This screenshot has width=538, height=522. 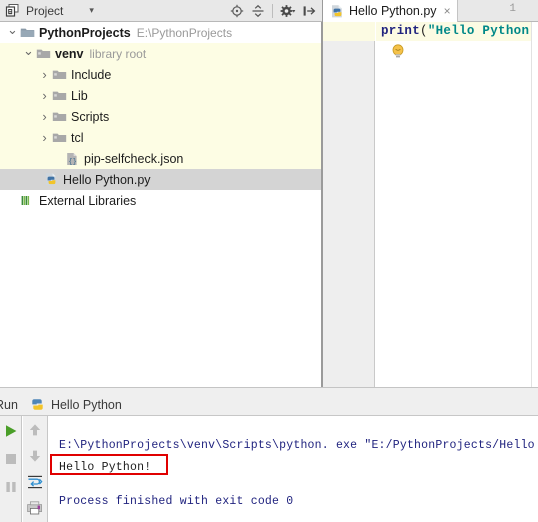 I want to click on console-output-line: Hello Python!, so click(x=105, y=467).